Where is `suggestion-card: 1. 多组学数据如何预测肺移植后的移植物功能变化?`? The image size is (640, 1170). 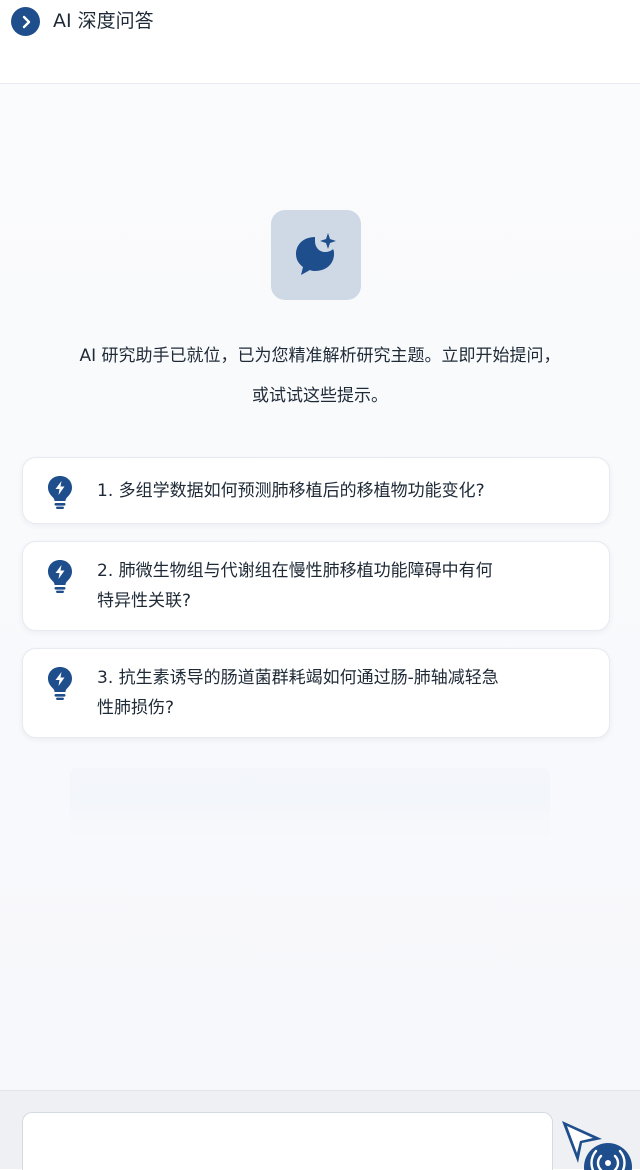
suggestion-card: 1. 多组学数据如何预测肺移植后的移植物功能变化? is located at coordinates (316, 490).